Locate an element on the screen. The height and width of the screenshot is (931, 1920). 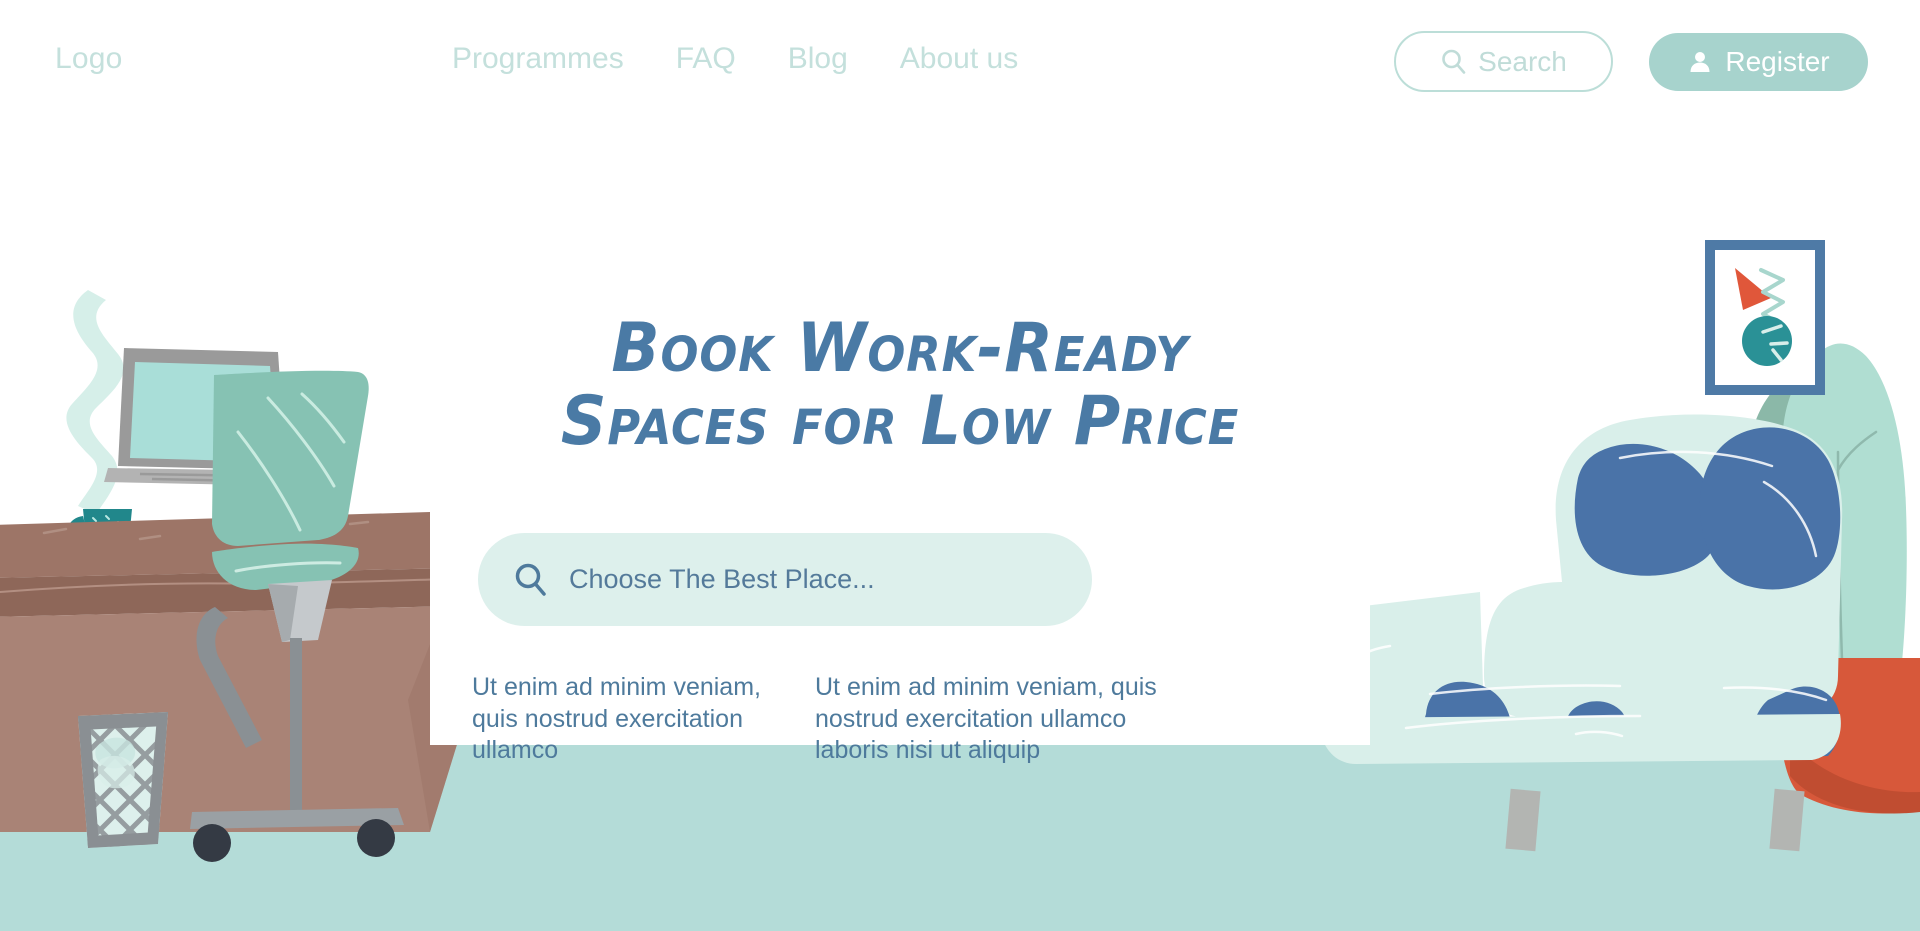
register-button: Register is located at coordinates (1758, 61).